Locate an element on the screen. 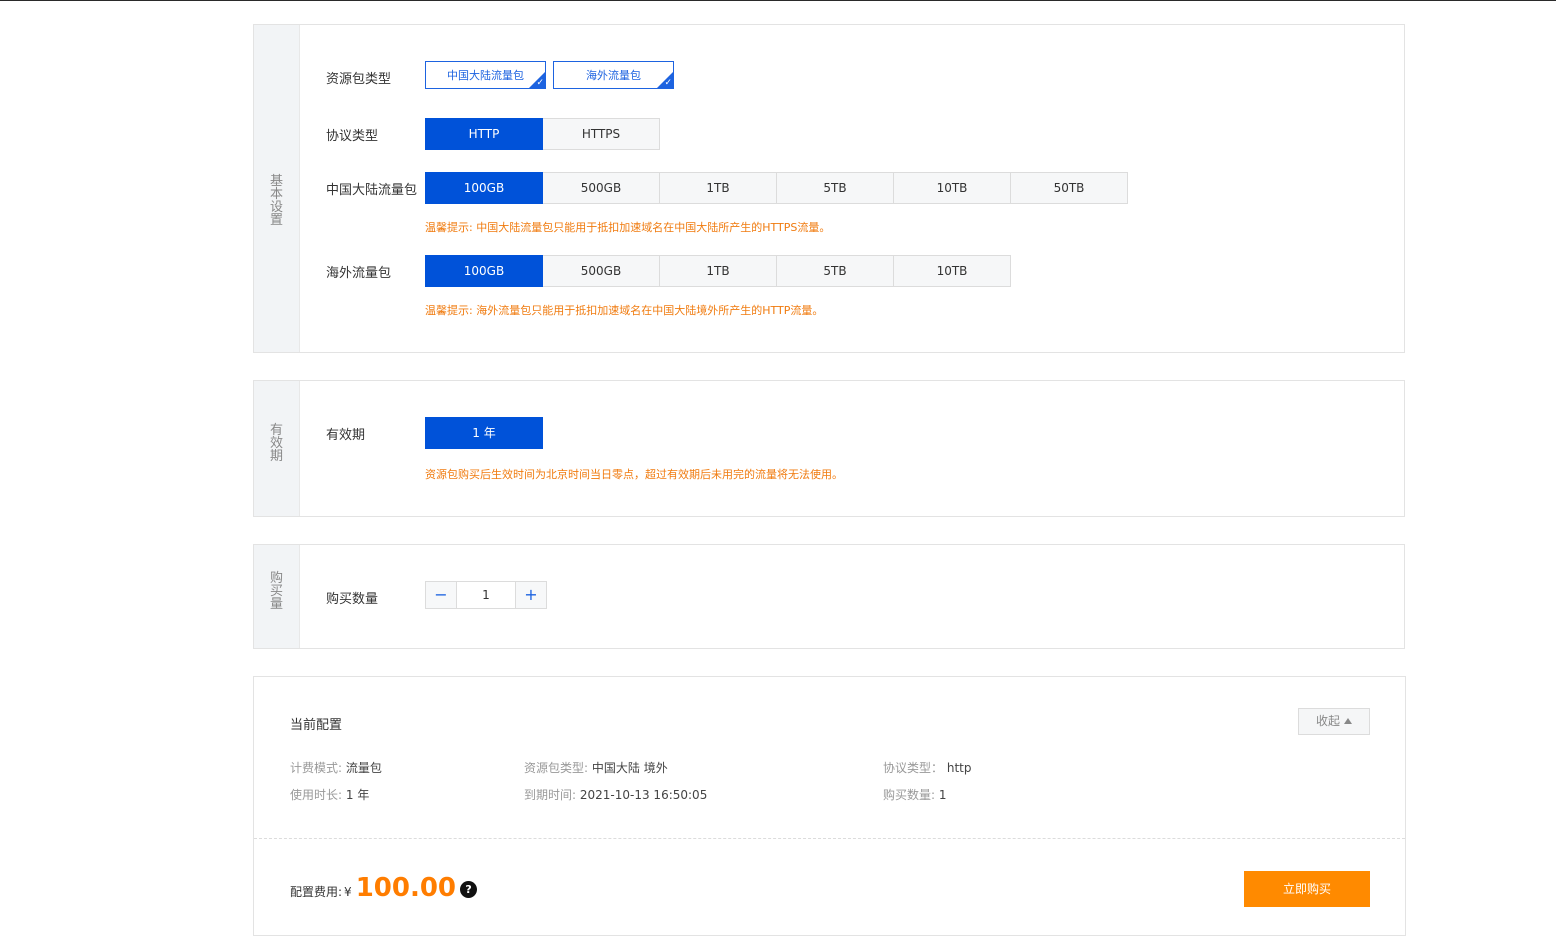 The image size is (1556, 936). overseas-hint: 温馨提示: 海外流量包只能用于抵扣加速域名在中国大陆境外所产生的HTTP流量。 is located at coordinates (624, 310).